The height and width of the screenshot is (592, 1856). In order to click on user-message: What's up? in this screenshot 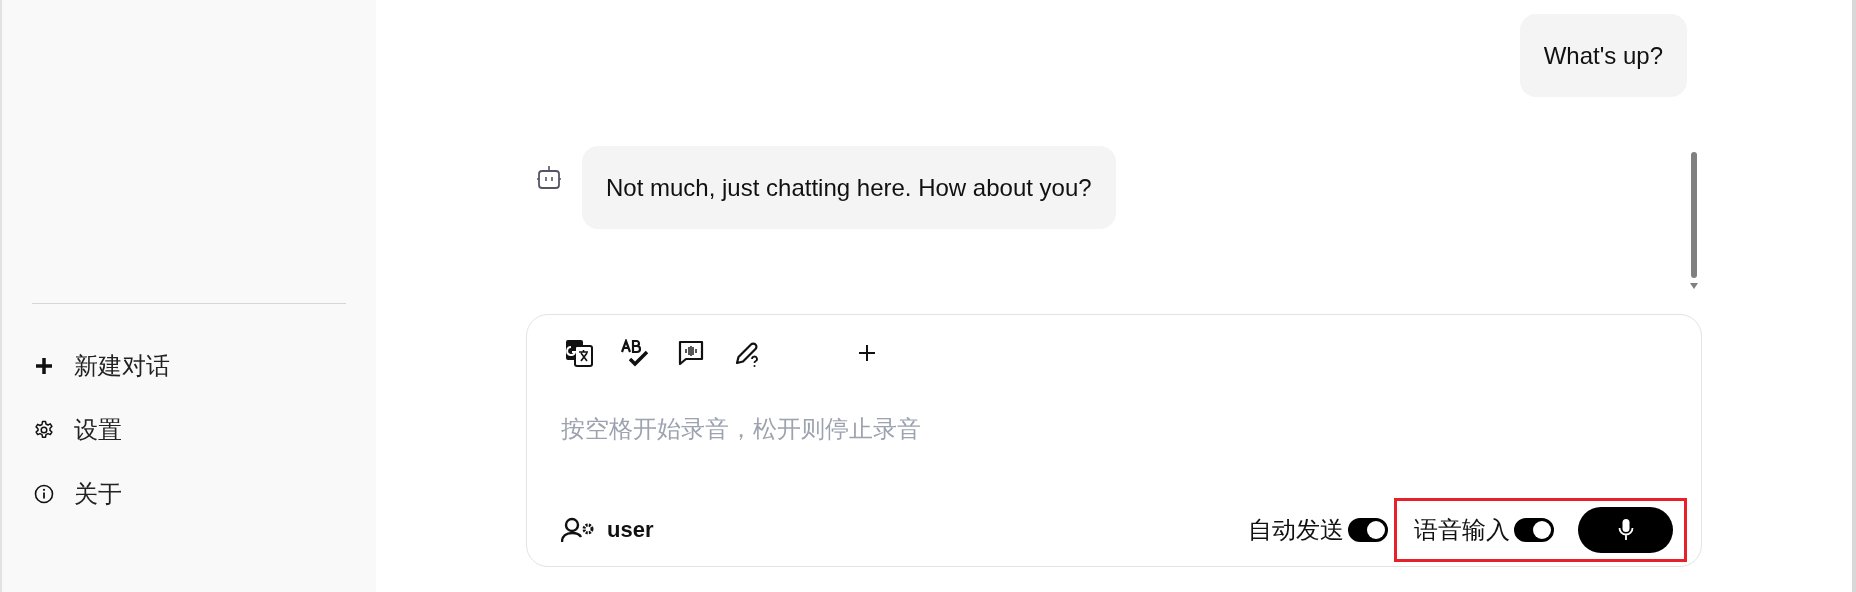, I will do `click(1603, 55)`.